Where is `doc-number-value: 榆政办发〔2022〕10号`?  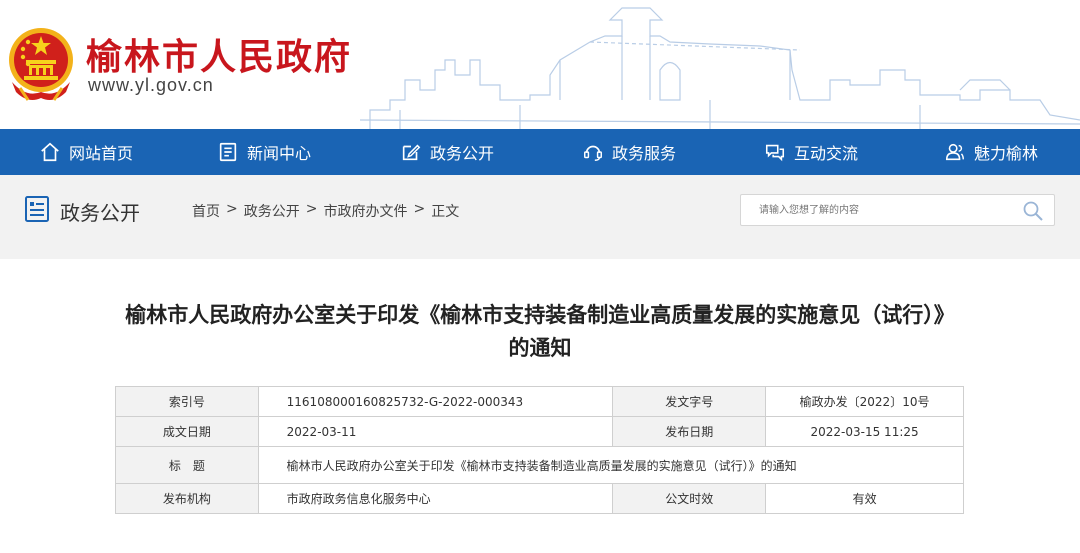
doc-number-value: 榆政办发〔2022〕10号 is located at coordinates (864, 401).